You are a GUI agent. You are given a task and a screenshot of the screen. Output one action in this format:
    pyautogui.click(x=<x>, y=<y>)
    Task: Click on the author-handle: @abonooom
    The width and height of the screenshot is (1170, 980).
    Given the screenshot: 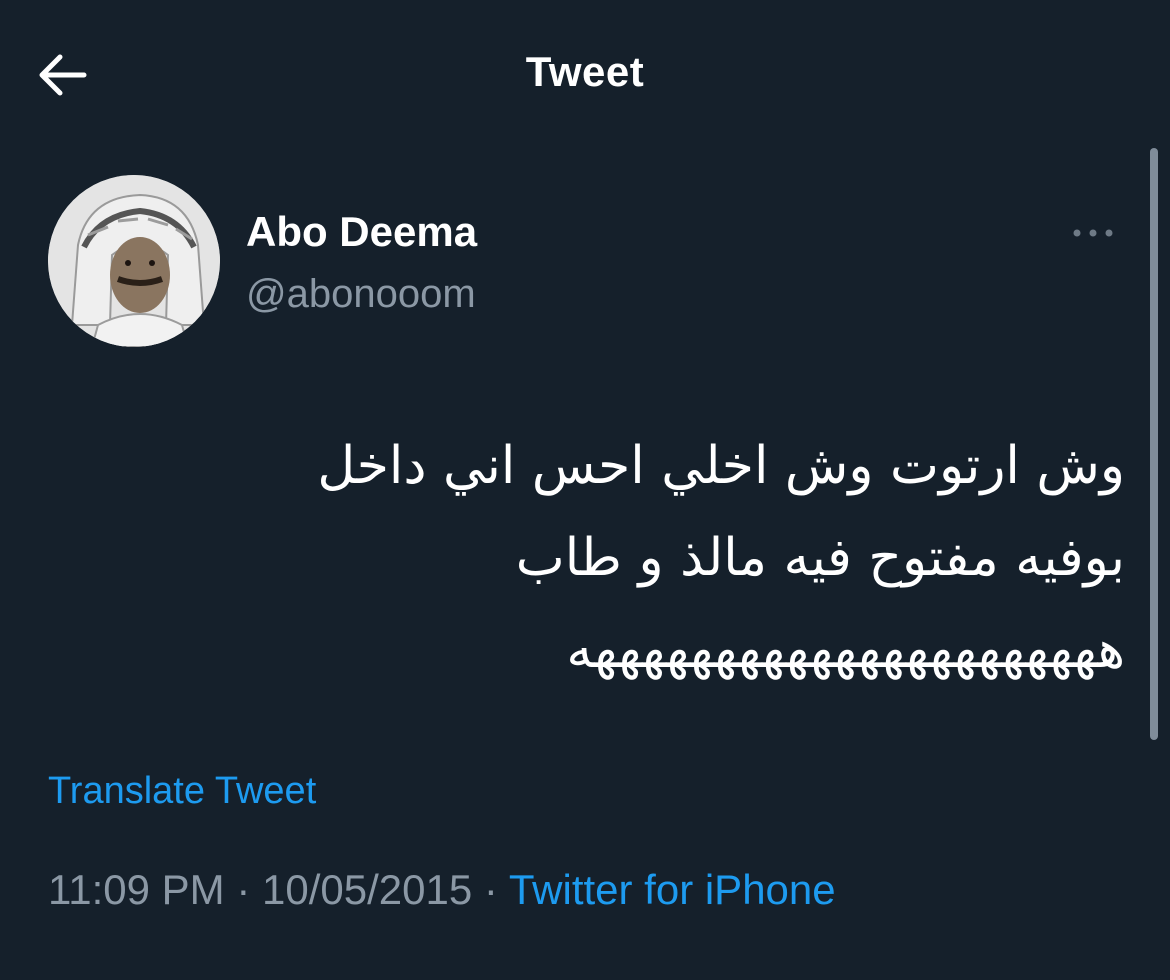 What is the action you would take?
    pyautogui.click(x=361, y=294)
    